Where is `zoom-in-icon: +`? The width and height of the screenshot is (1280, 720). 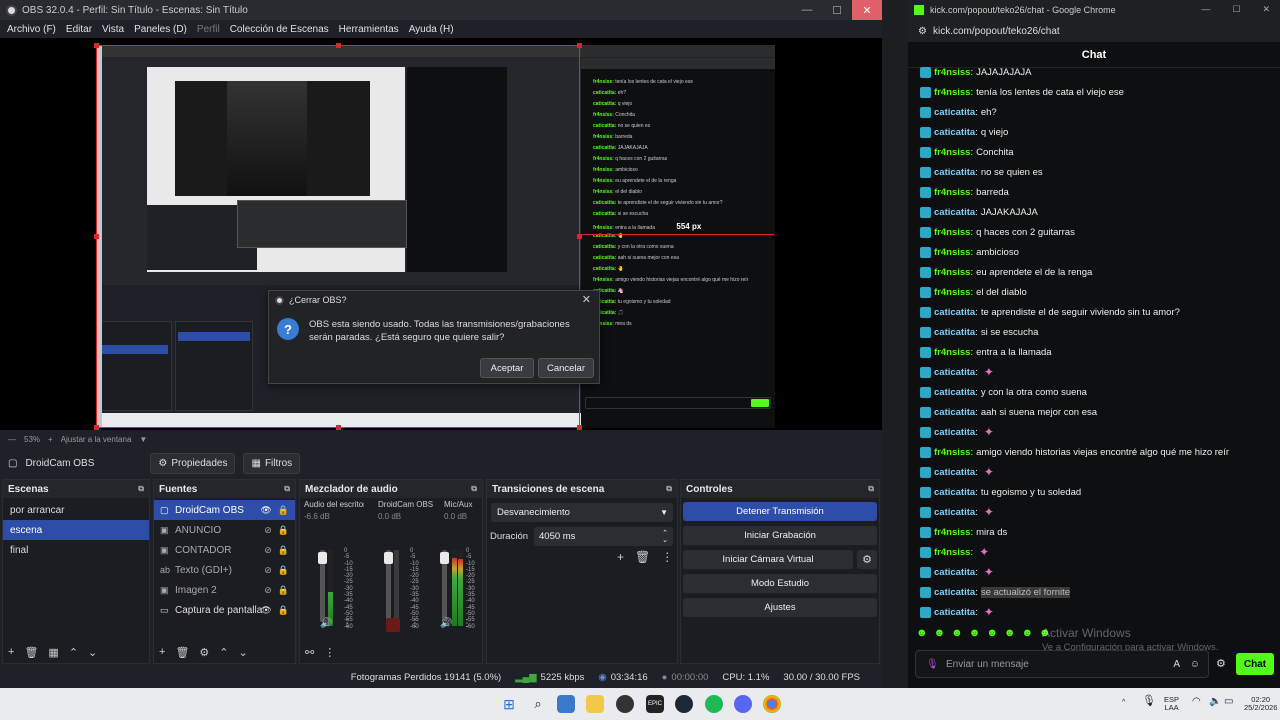
zoom-in-icon: + is located at coordinates (50, 439).